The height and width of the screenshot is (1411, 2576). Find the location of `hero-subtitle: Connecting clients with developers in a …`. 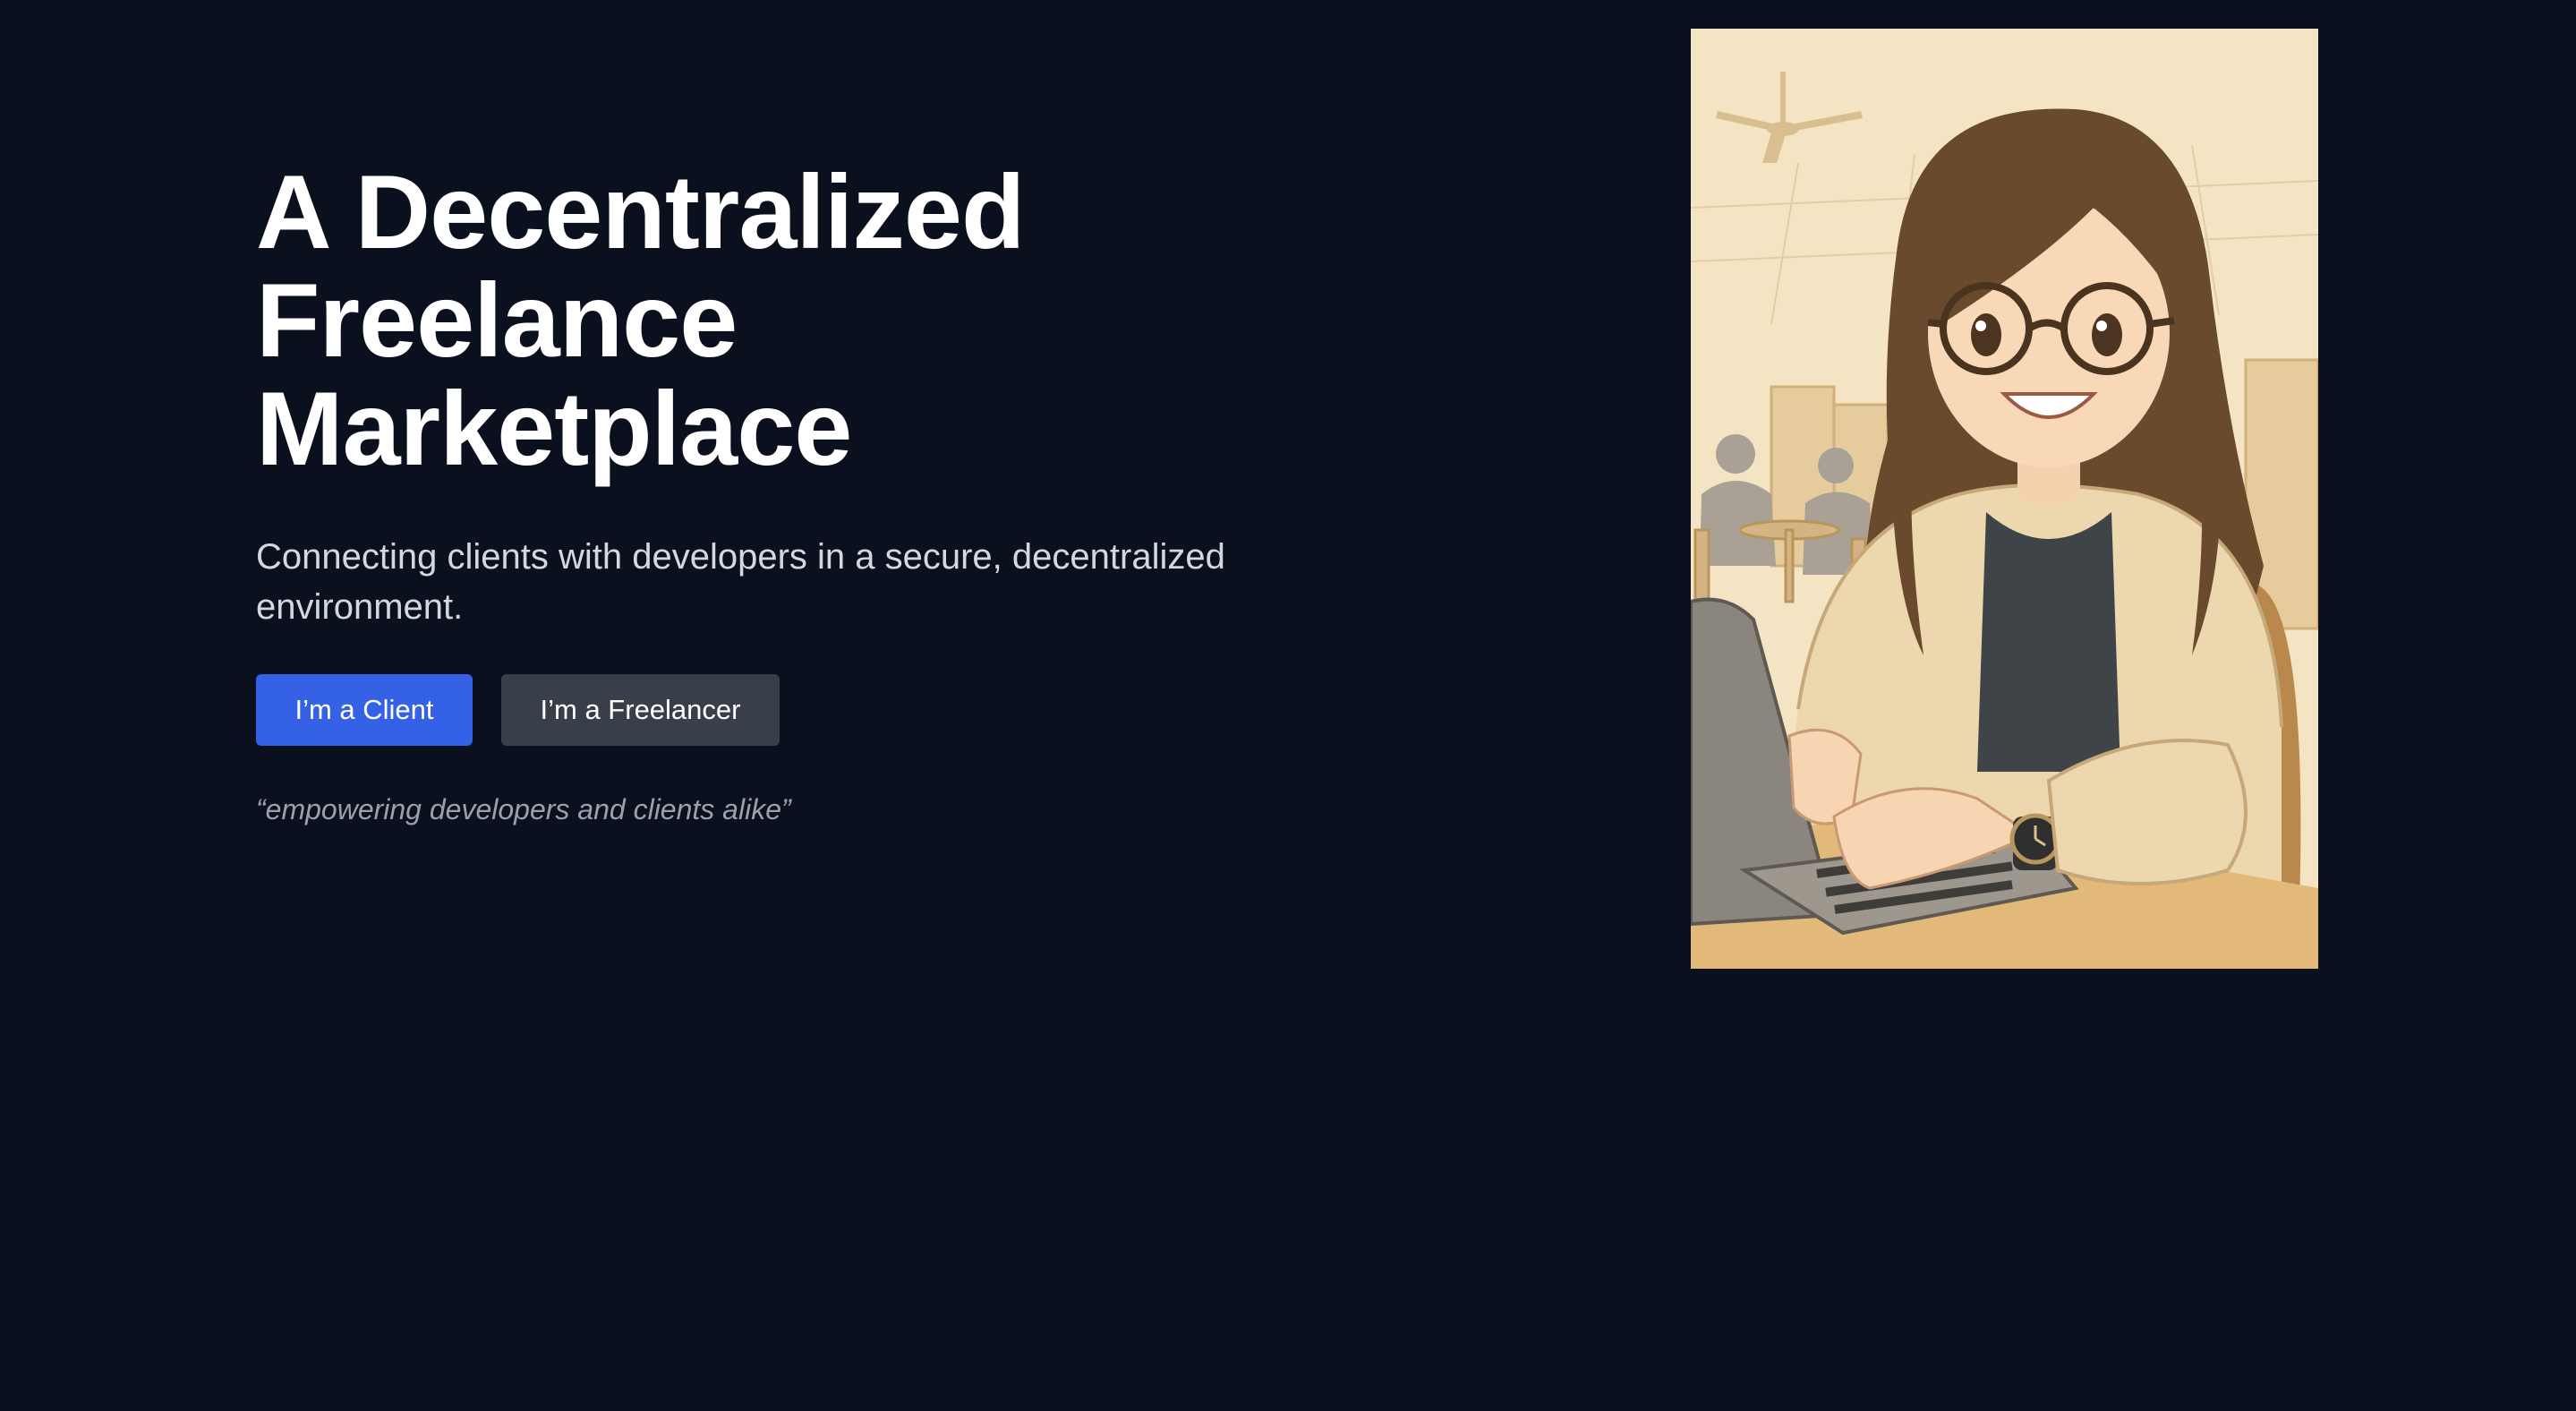

hero-subtitle: Connecting clients with developers in a … is located at coordinates (740, 582).